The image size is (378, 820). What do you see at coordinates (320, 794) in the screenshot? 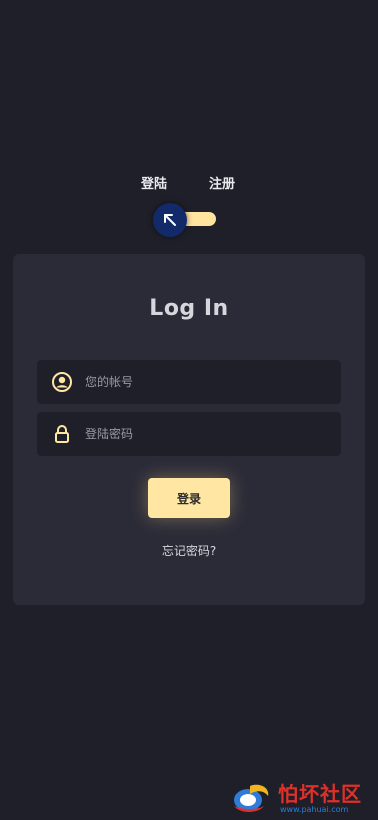
I see `watermark-title: 怕坏社区` at bounding box center [320, 794].